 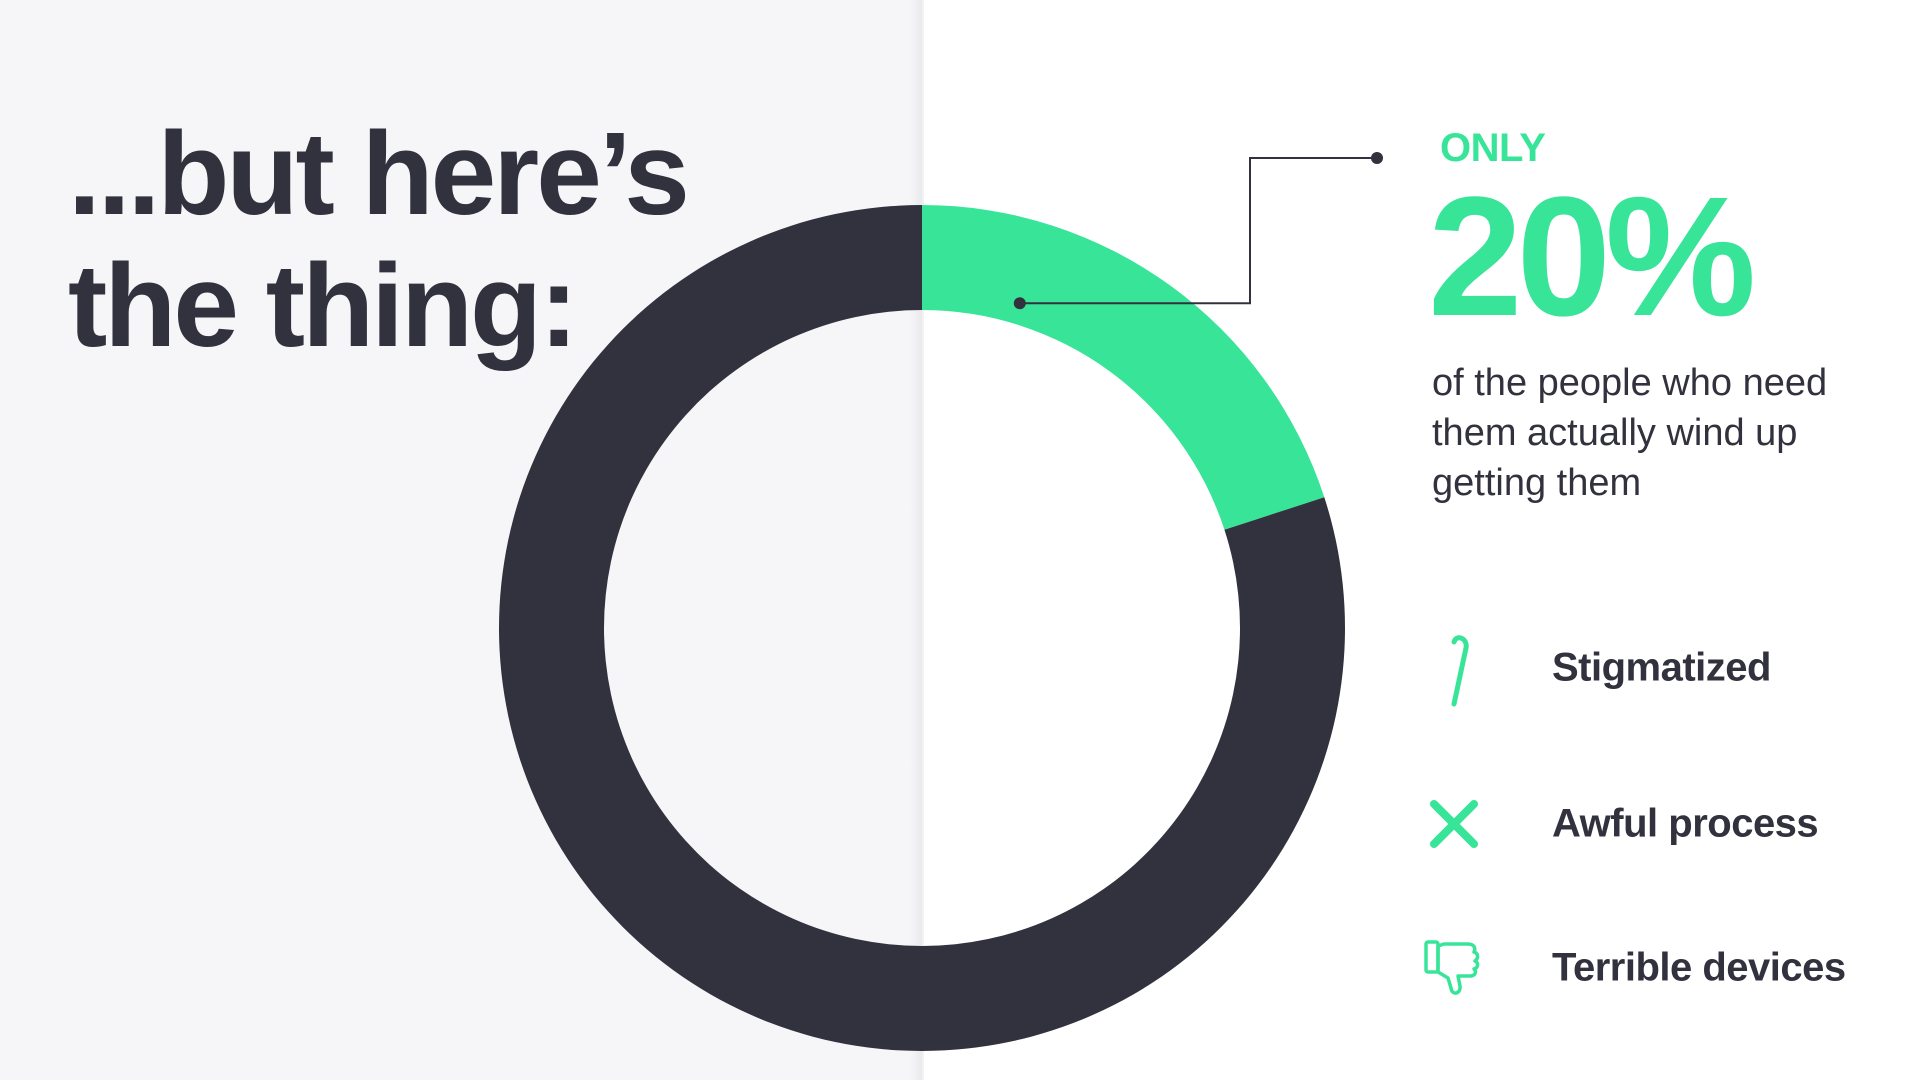 I want to click on cane-icon, so click(x=1460, y=671).